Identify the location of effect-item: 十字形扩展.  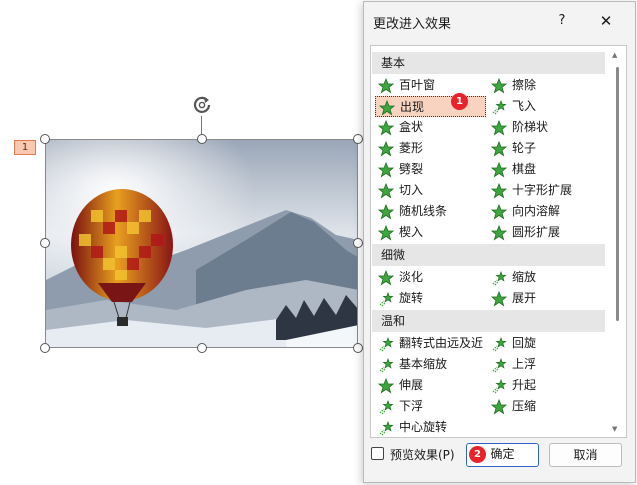
(542, 190).